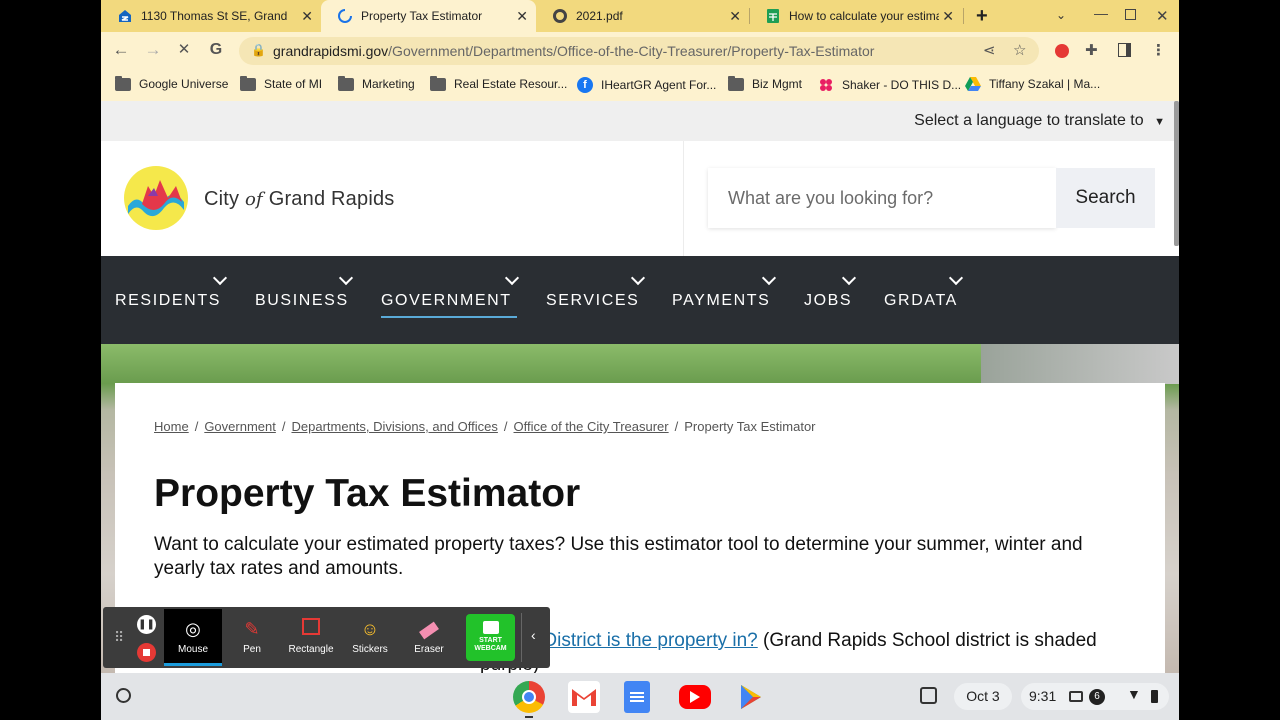 The image size is (1280, 720). What do you see at coordinates (490, 627) in the screenshot?
I see `webcam-icon` at bounding box center [490, 627].